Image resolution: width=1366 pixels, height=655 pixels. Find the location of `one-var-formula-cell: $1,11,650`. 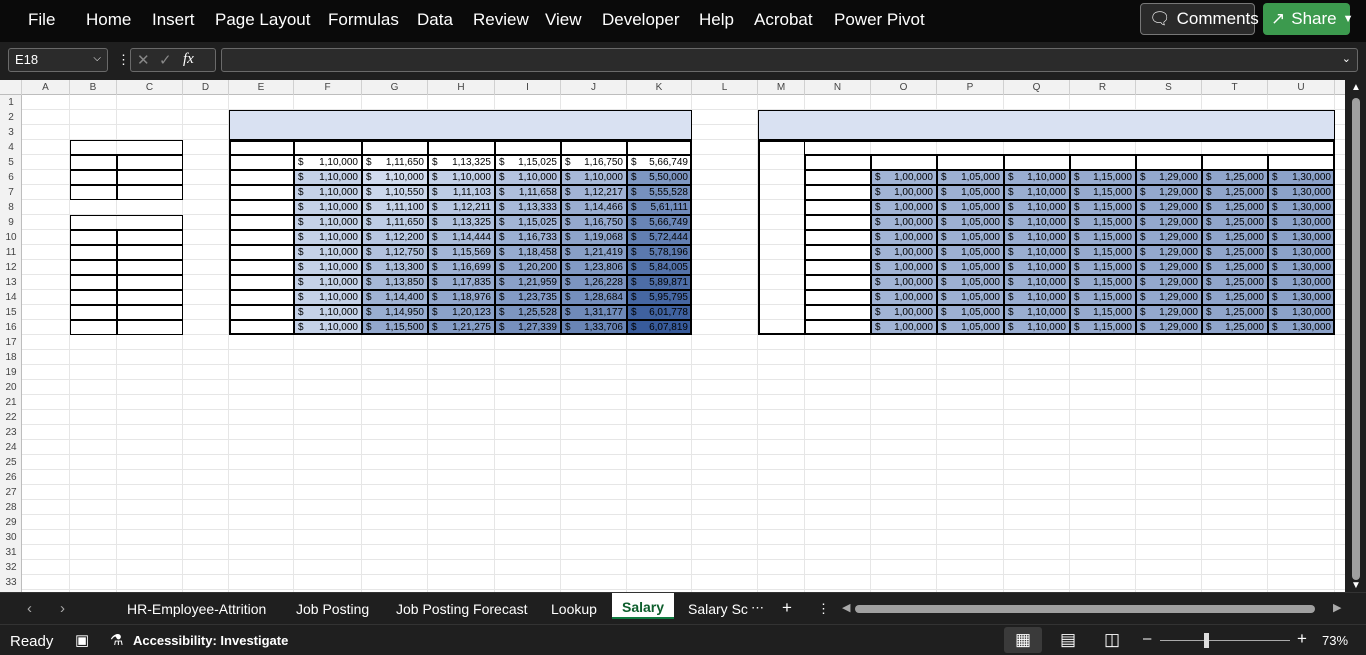

one-var-formula-cell: $1,11,650 is located at coordinates (395, 162).